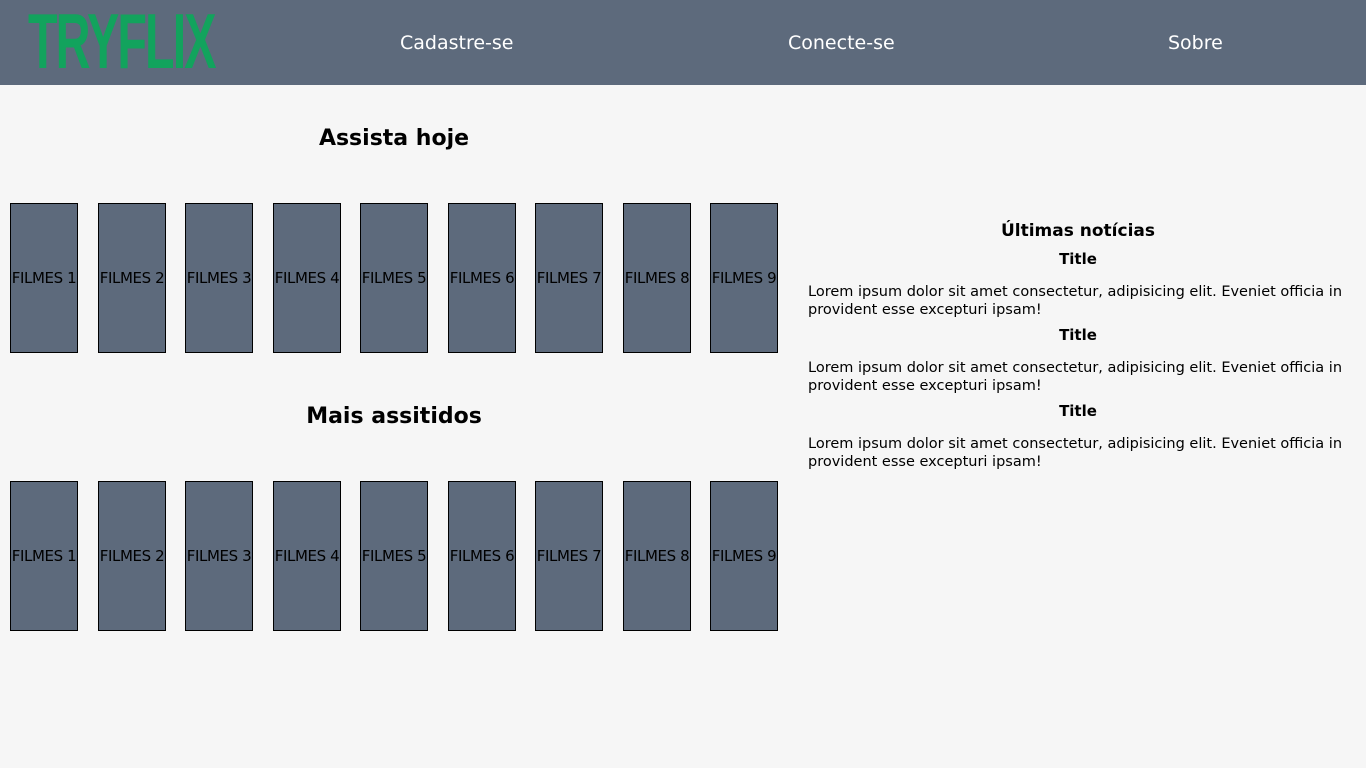 This screenshot has height=768, width=1366. Describe the element at coordinates (394, 416) in the screenshot. I see `section-title-most-watched: Mais assitidos` at that location.